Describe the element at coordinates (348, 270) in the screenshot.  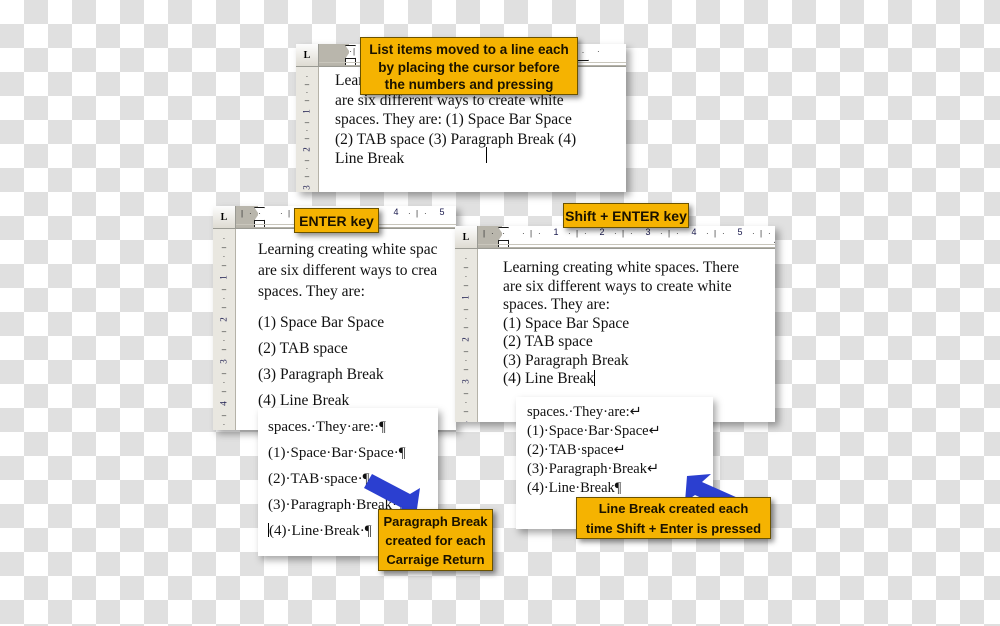
I see `doc-line: are six different ways to crea` at that location.